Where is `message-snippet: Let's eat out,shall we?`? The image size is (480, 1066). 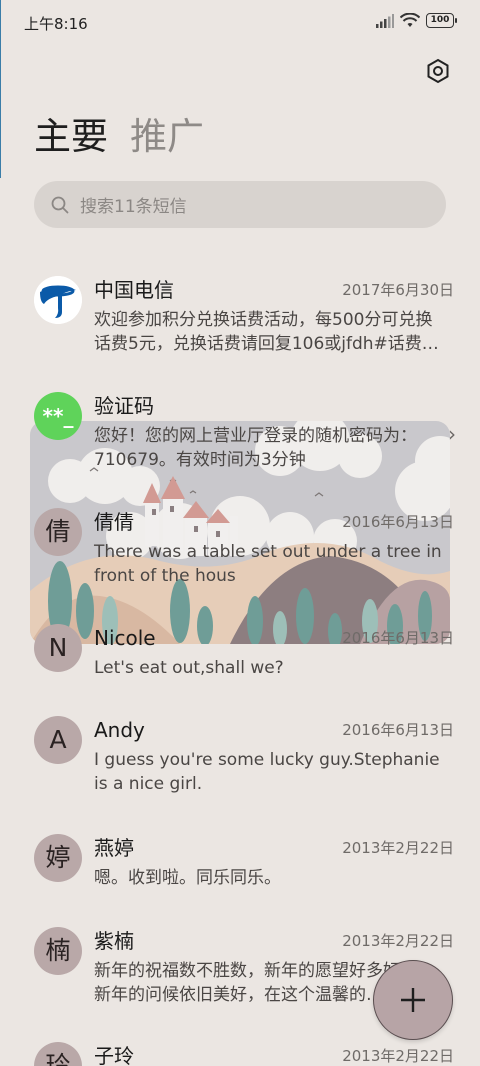 message-snippet: Let's eat out,shall we? is located at coordinates (189, 668).